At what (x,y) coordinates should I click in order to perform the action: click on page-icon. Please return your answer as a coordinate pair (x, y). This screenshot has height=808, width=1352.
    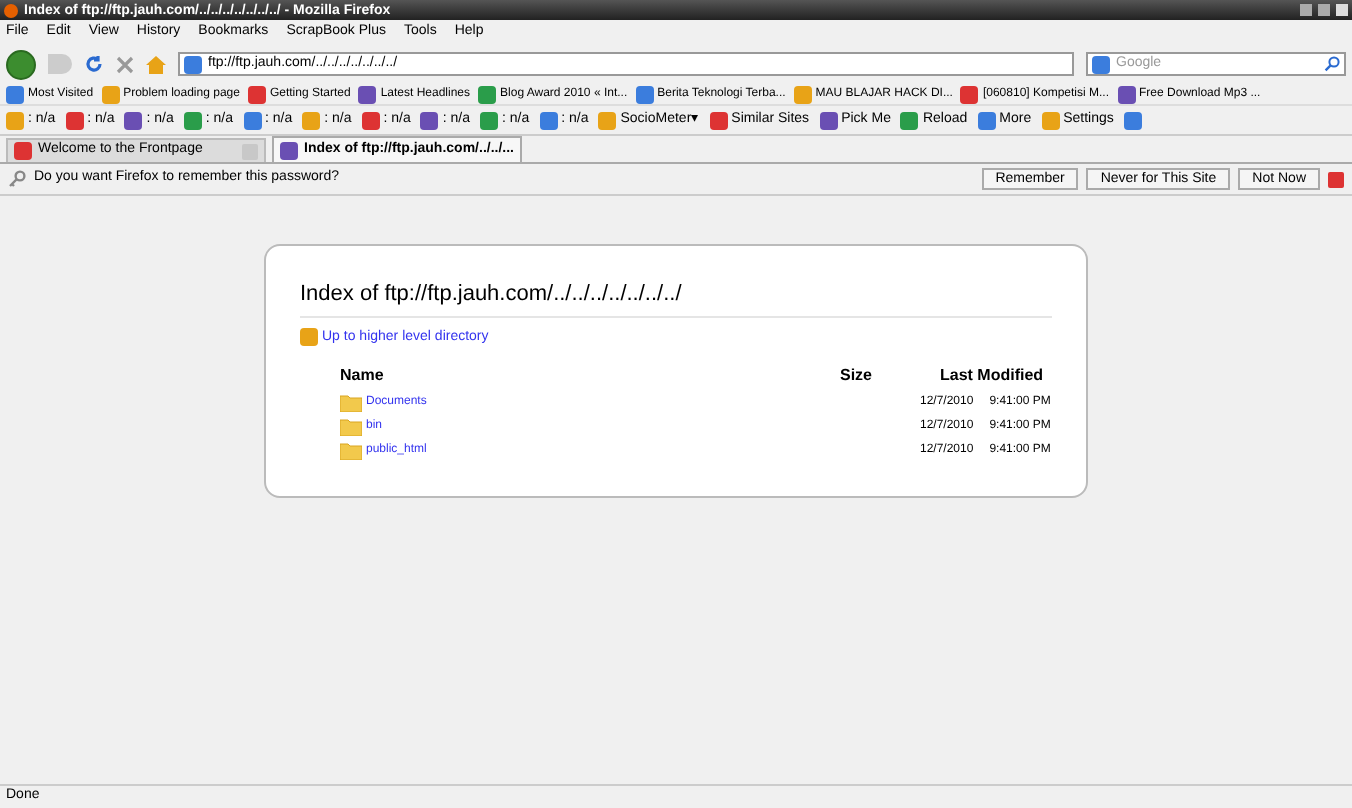
    Looking at the image, I should click on (193, 64).